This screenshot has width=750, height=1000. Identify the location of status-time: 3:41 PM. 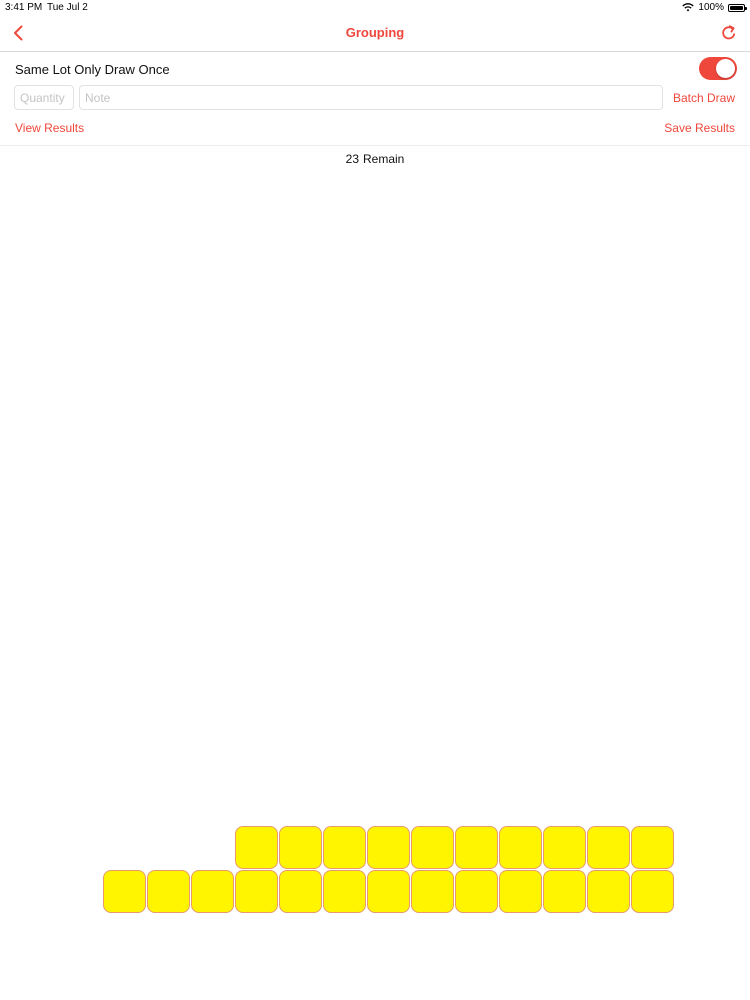
(24, 7).